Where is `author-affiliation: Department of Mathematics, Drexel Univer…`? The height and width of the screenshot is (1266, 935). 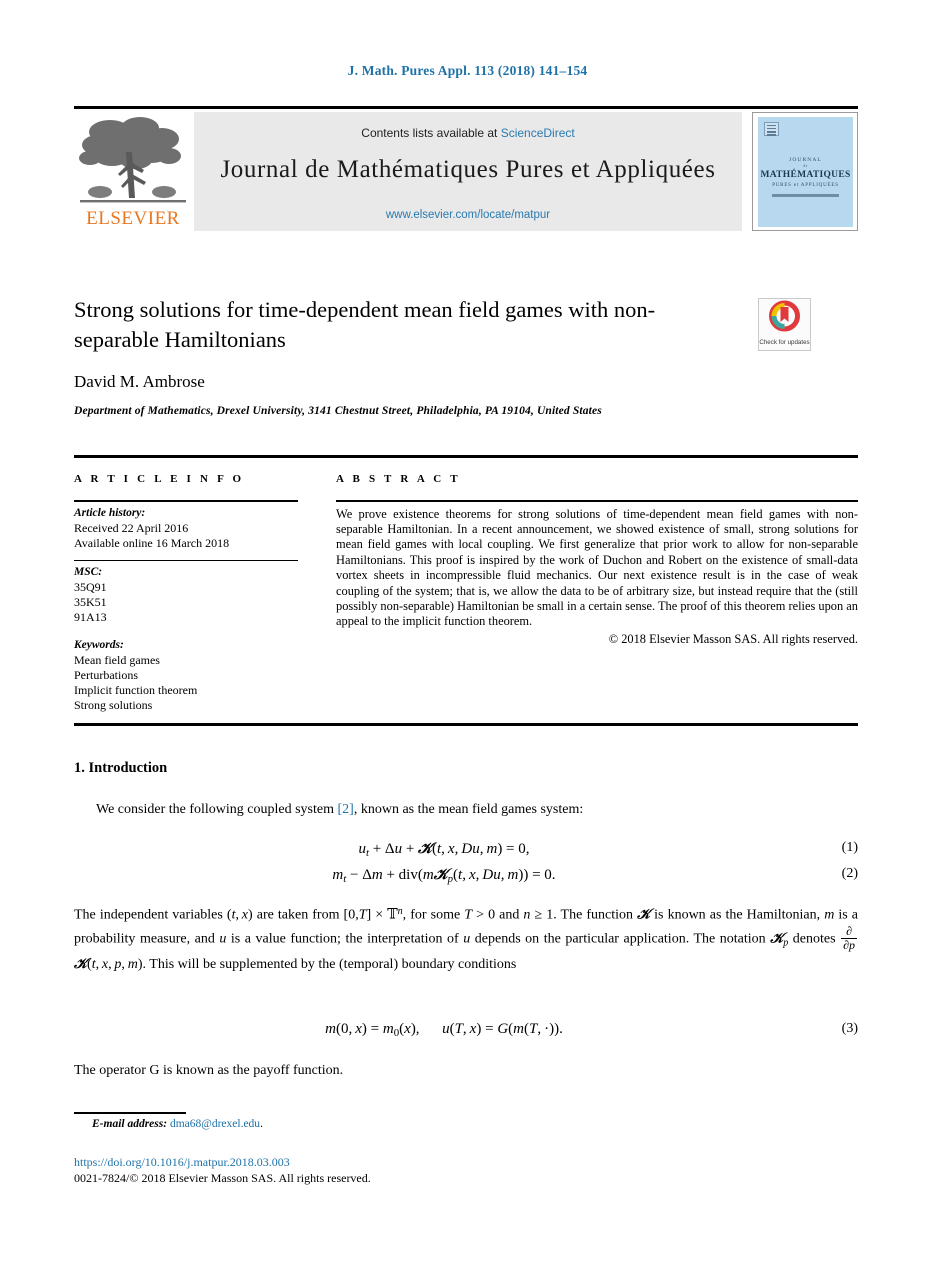
author-affiliation: Department of Mathematics, Drexel Univer… is located at coordinates (338, 411).